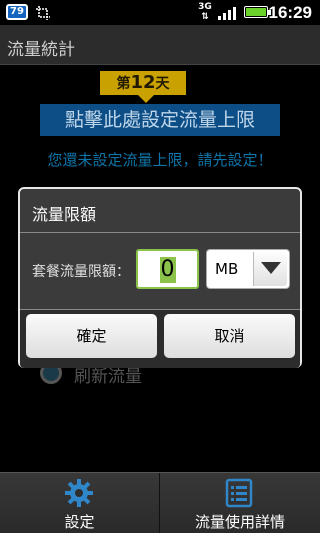 The height and width of the screenshot is (533, 320). What do you see at coordinates (91, 336) in the screenshot?
I see `confirm-button: 確定` at bounding box center [91, 336].